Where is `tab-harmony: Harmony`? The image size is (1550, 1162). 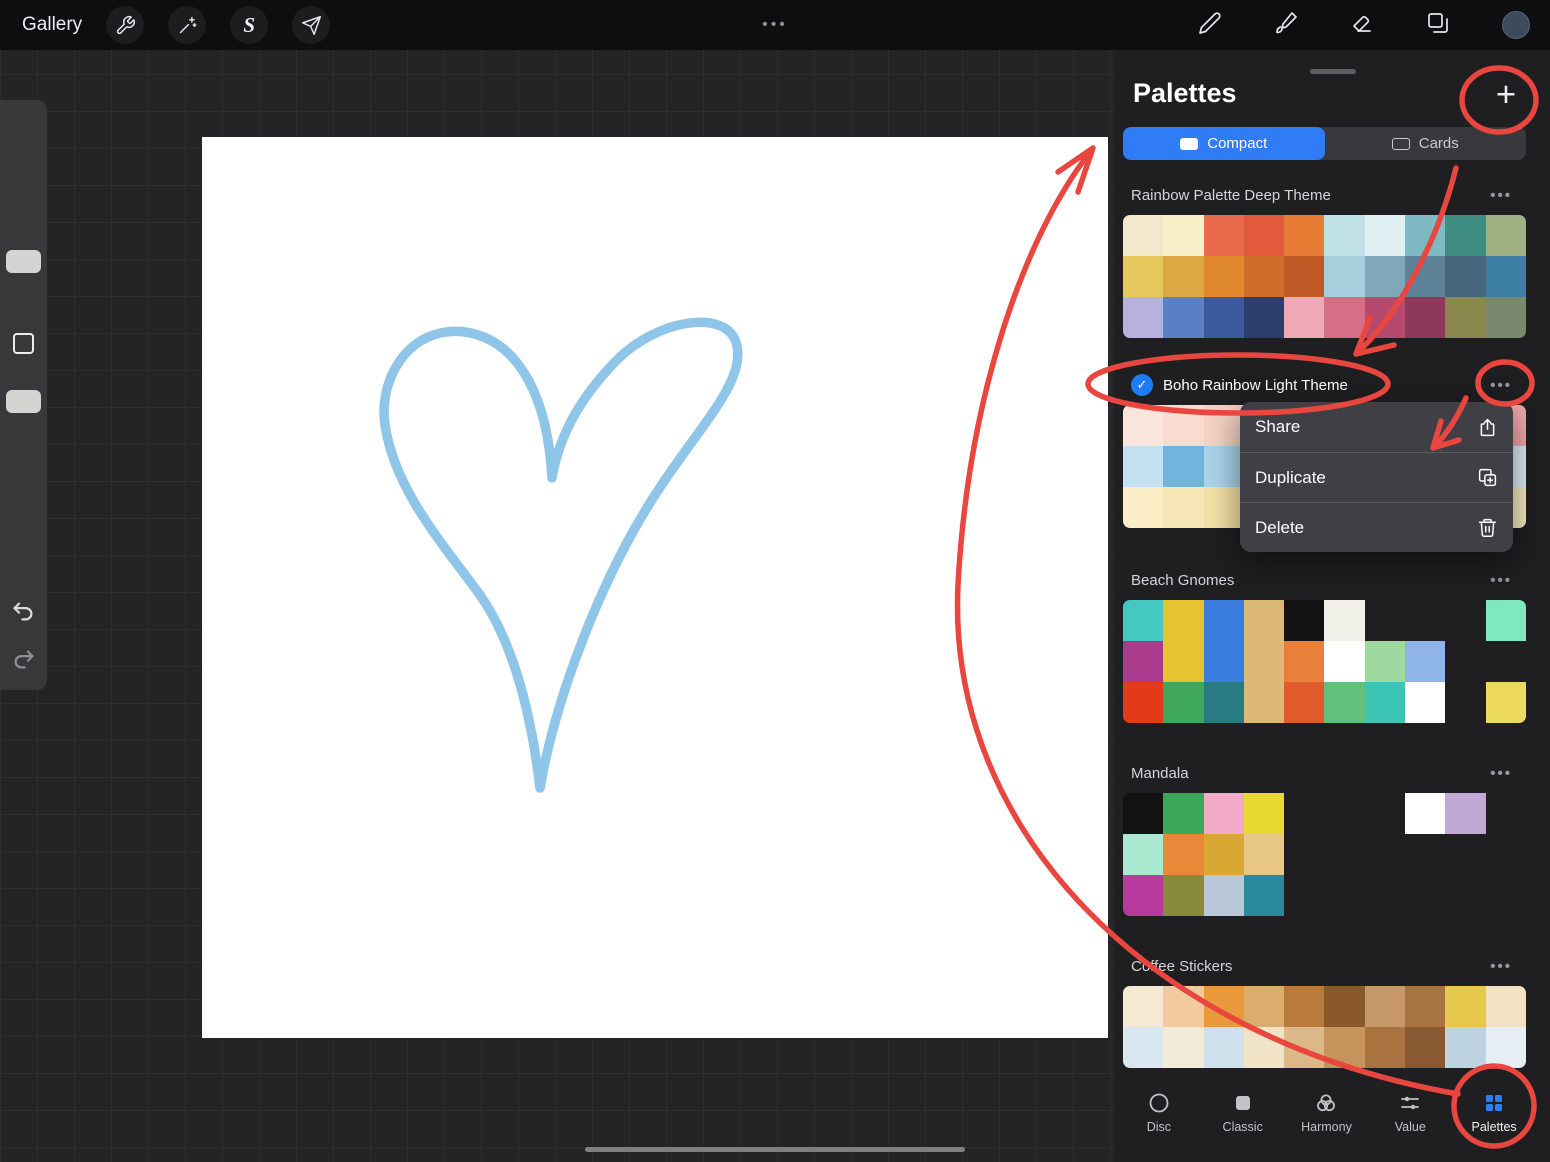 tab-harmony: Harmony is located at coordinates (1327, 1112).